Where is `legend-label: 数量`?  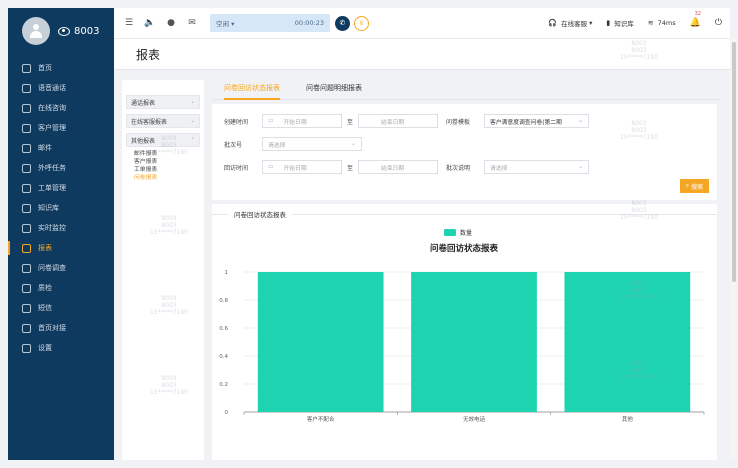
legend-label: 数量 is located at coordinates (466, 233).